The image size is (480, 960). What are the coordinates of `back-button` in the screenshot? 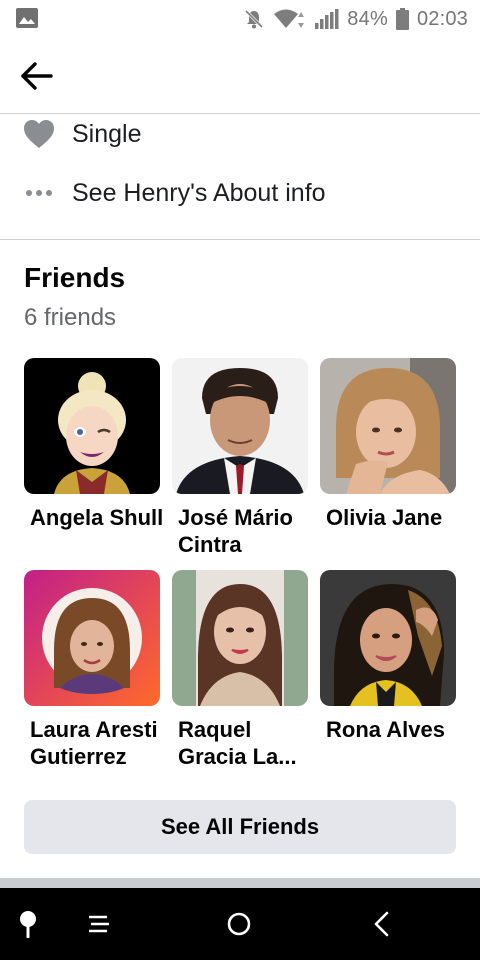 It's located at (36, 76).